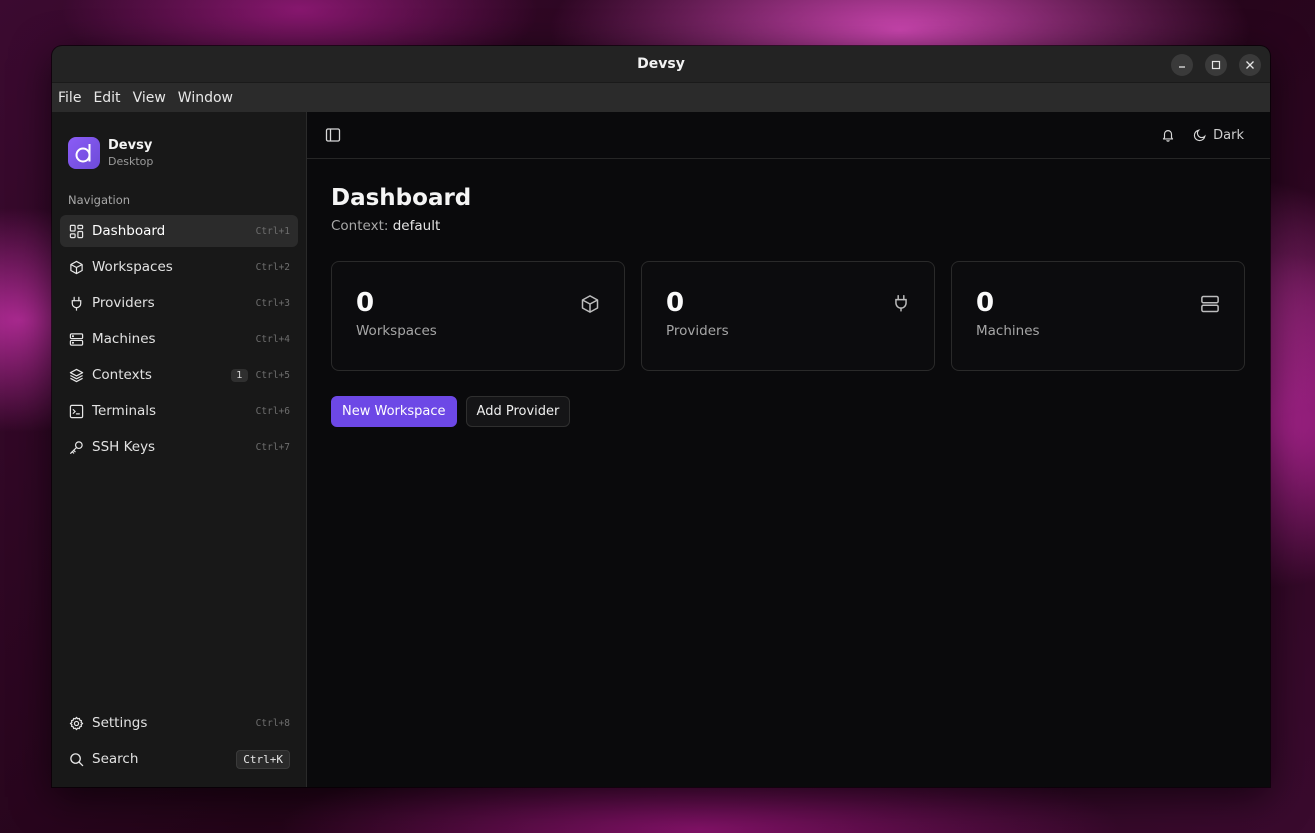 Image resolution: width=1315 pixels, height=833 pixels. I want to click on context-label: Context:, so click(360, 226).